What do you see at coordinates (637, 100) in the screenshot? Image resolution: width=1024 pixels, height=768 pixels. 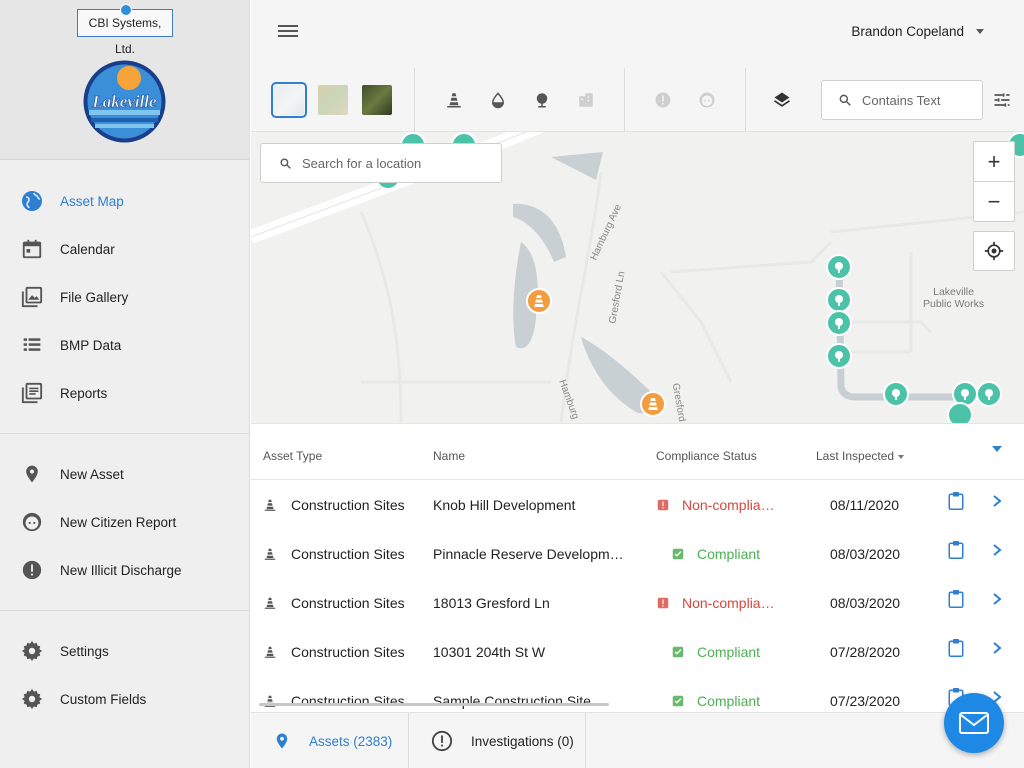 I see `map-toolbar` at bounding box center [637, 100].